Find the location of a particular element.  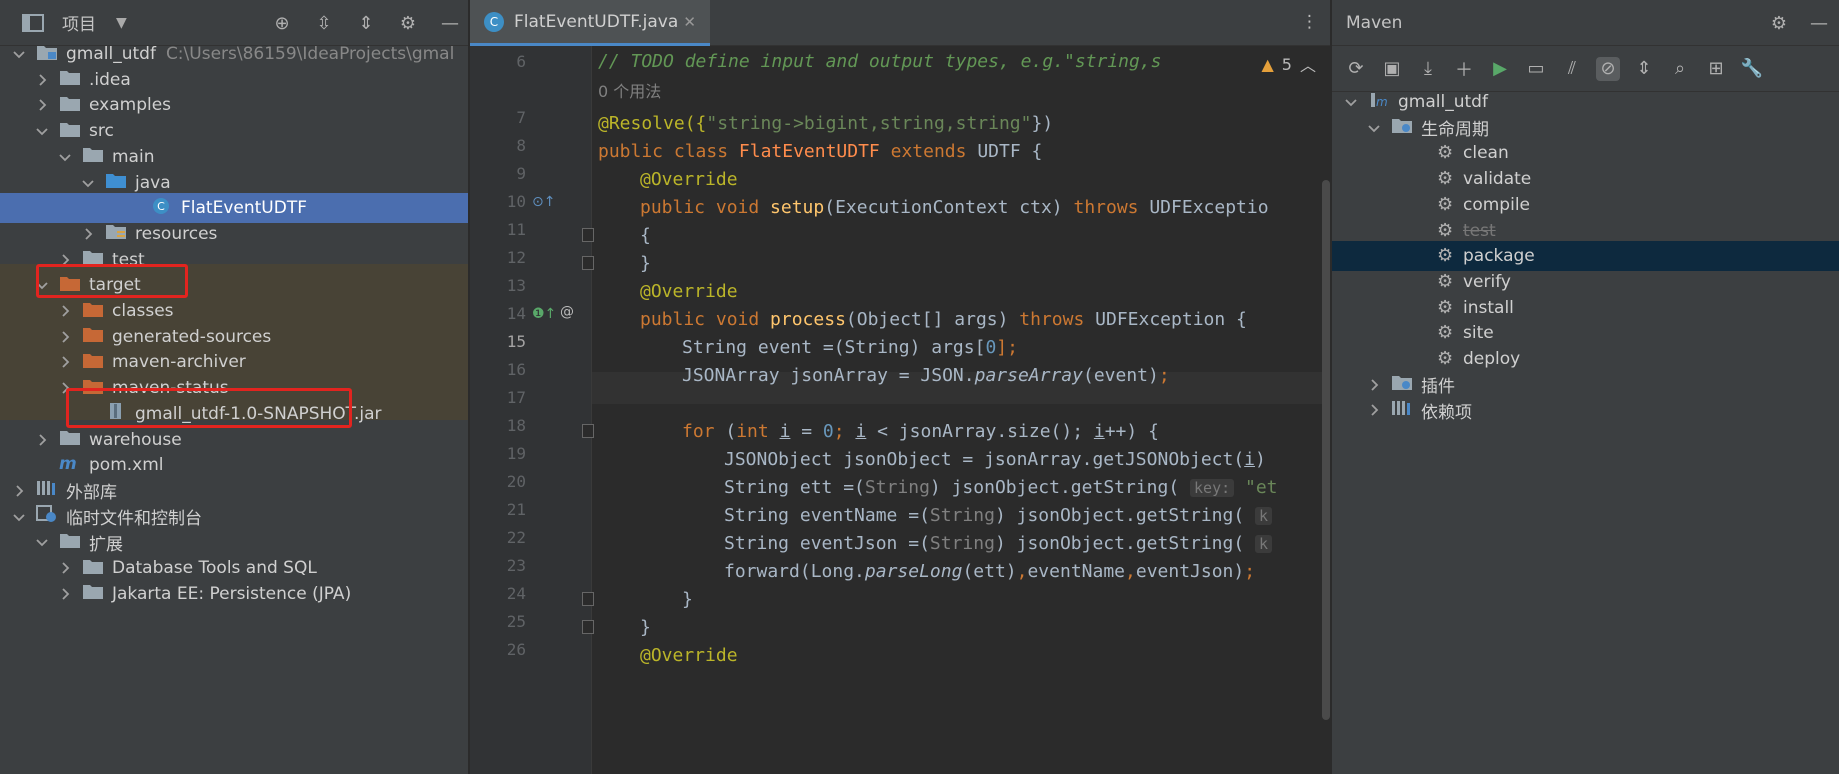

show-deps-icon: ⊞ is located at coordinates (1716, 69).